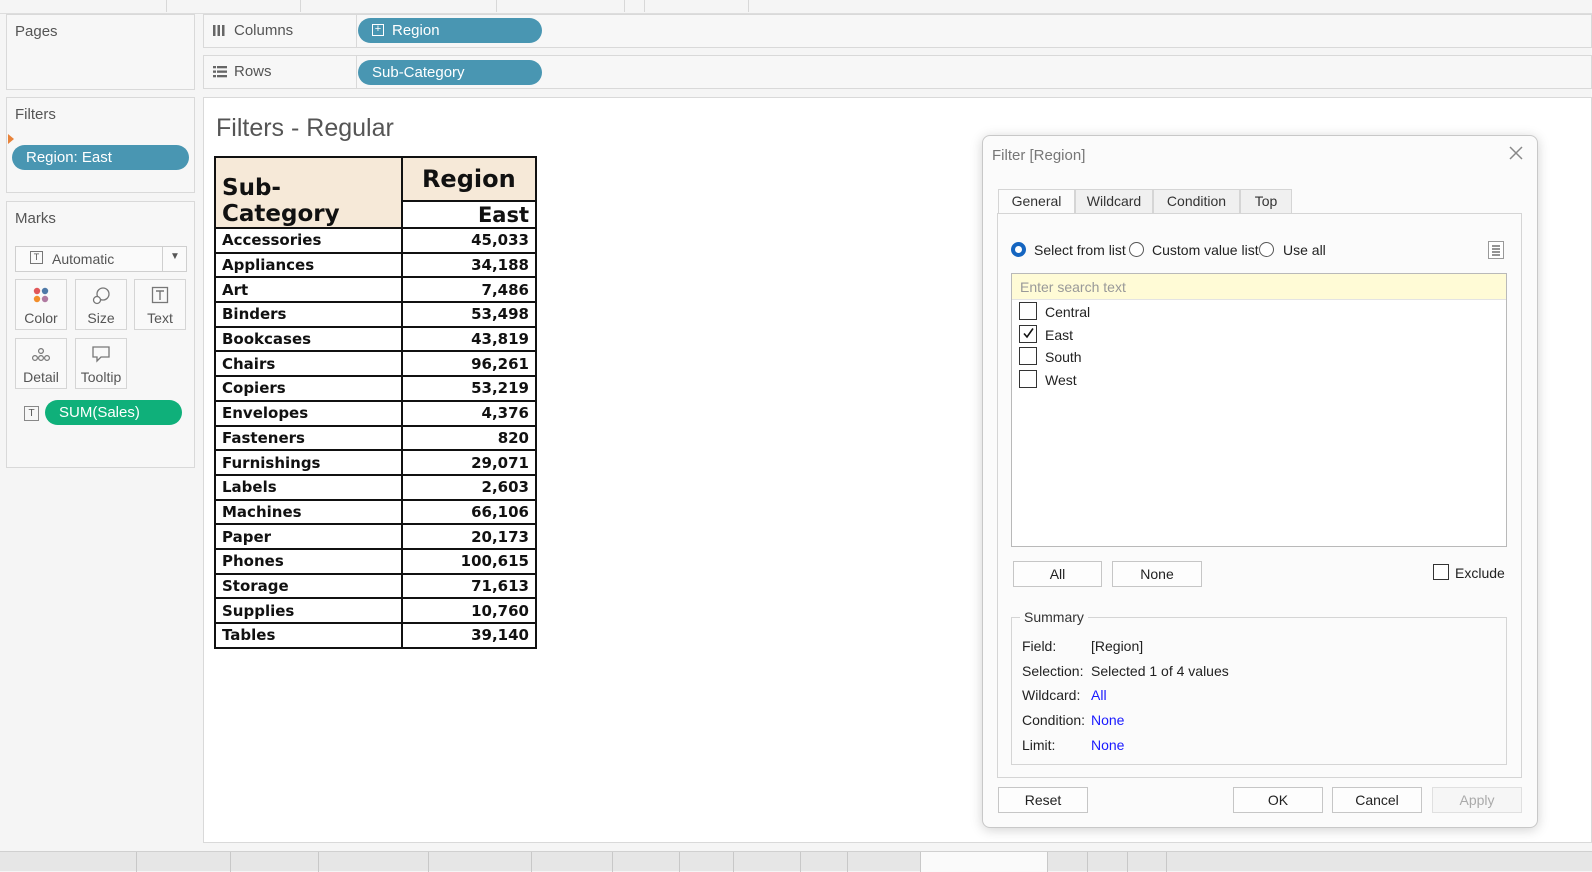  What do you see at coordinates (308, 462) in the screenshot?
I see `sub-category-cell: Furnishings` at bounding box center [308, 462].